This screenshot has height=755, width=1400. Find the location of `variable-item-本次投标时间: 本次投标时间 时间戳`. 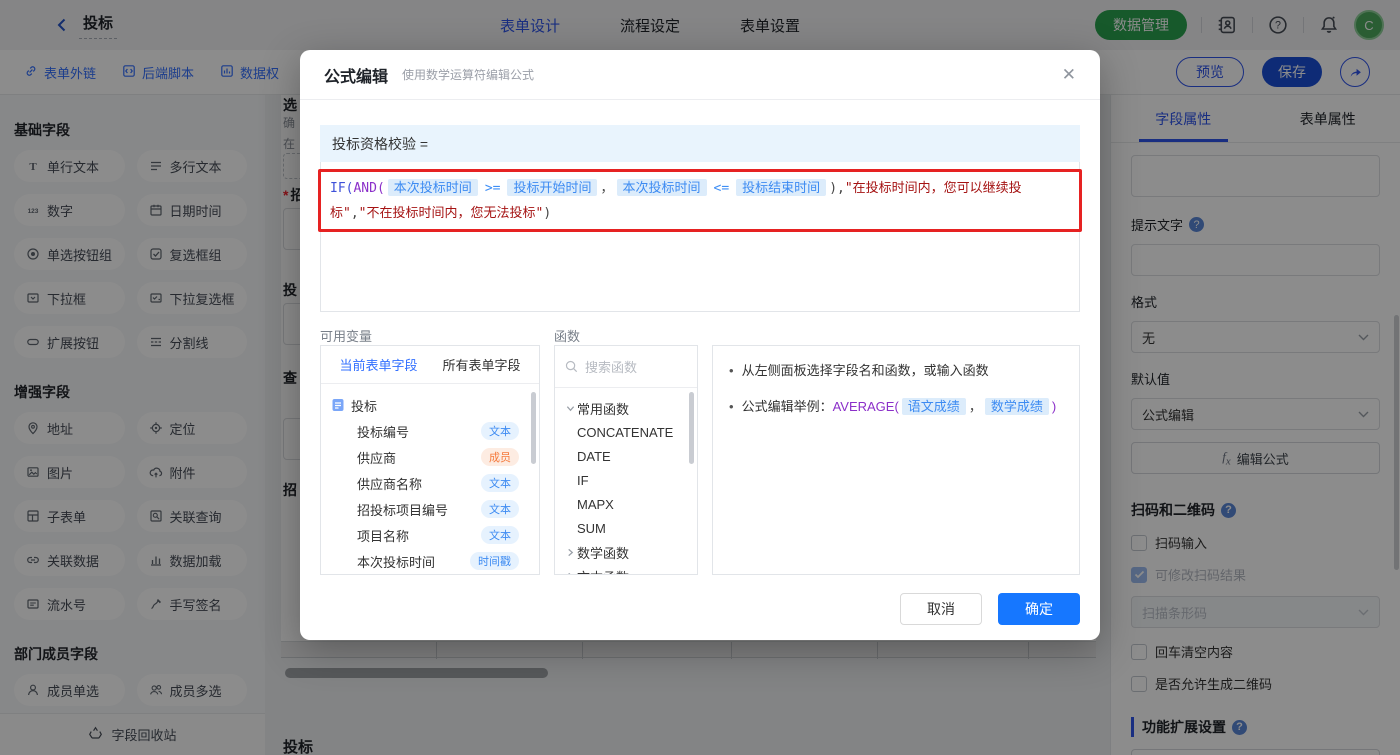

variable-item-本次投标时间: 本次投标时间 时间戳 is located at coordinates (432, 561).